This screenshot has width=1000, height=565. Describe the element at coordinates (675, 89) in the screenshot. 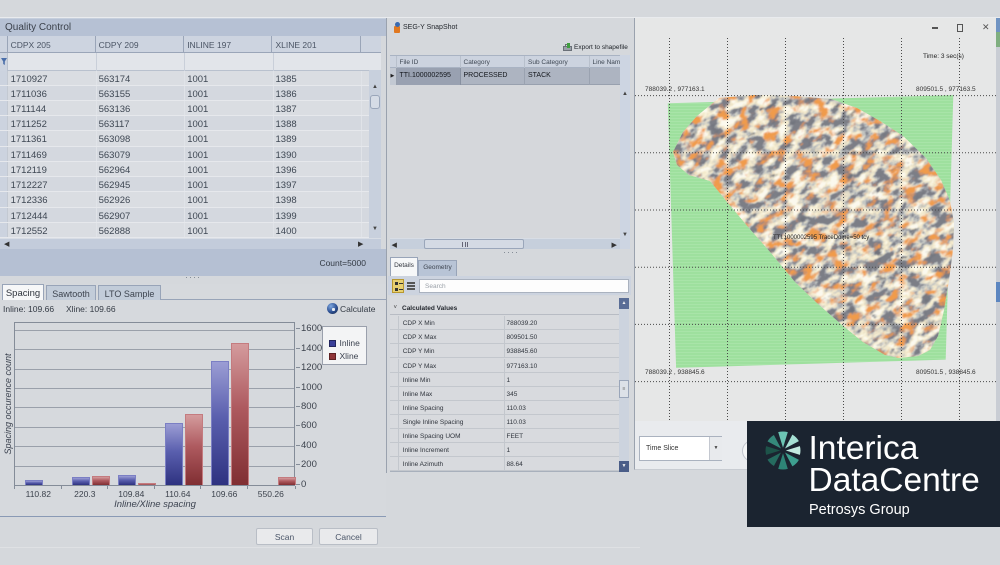

I see `svg-text: 788039.2 , 977163.1` at that location.